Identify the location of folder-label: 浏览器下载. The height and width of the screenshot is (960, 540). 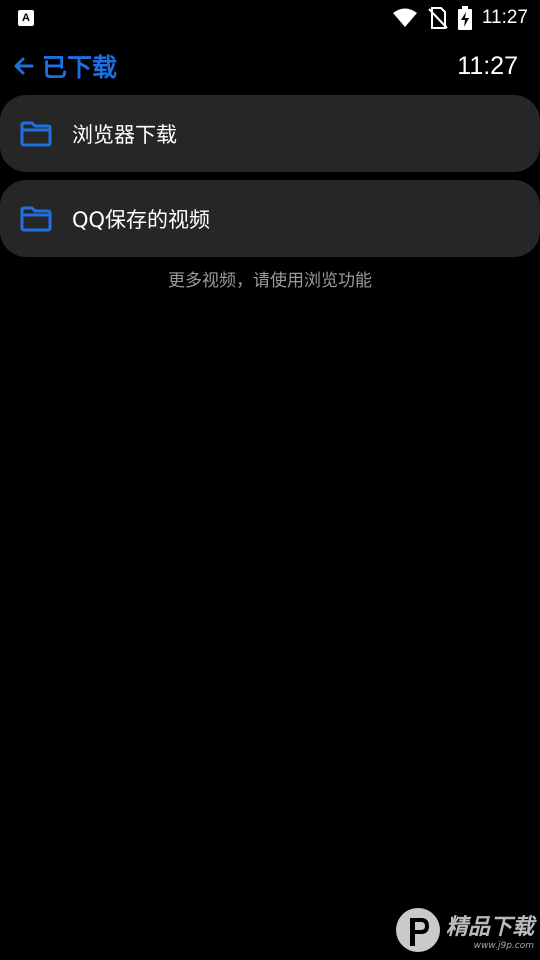
(124, 134).